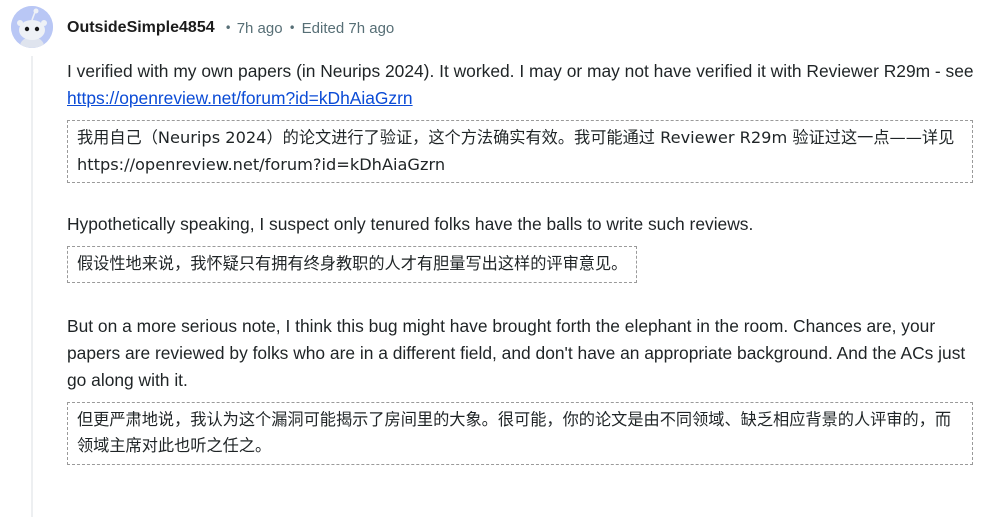 This screenshot has height=517, width=993. Describe the element at coordinates (352, 264) in the screenshot. I see `translation-box: 假设性地来说，我怀疑只有拥有终身教职的人才有胆量写出这样的评审意见。` at that location.